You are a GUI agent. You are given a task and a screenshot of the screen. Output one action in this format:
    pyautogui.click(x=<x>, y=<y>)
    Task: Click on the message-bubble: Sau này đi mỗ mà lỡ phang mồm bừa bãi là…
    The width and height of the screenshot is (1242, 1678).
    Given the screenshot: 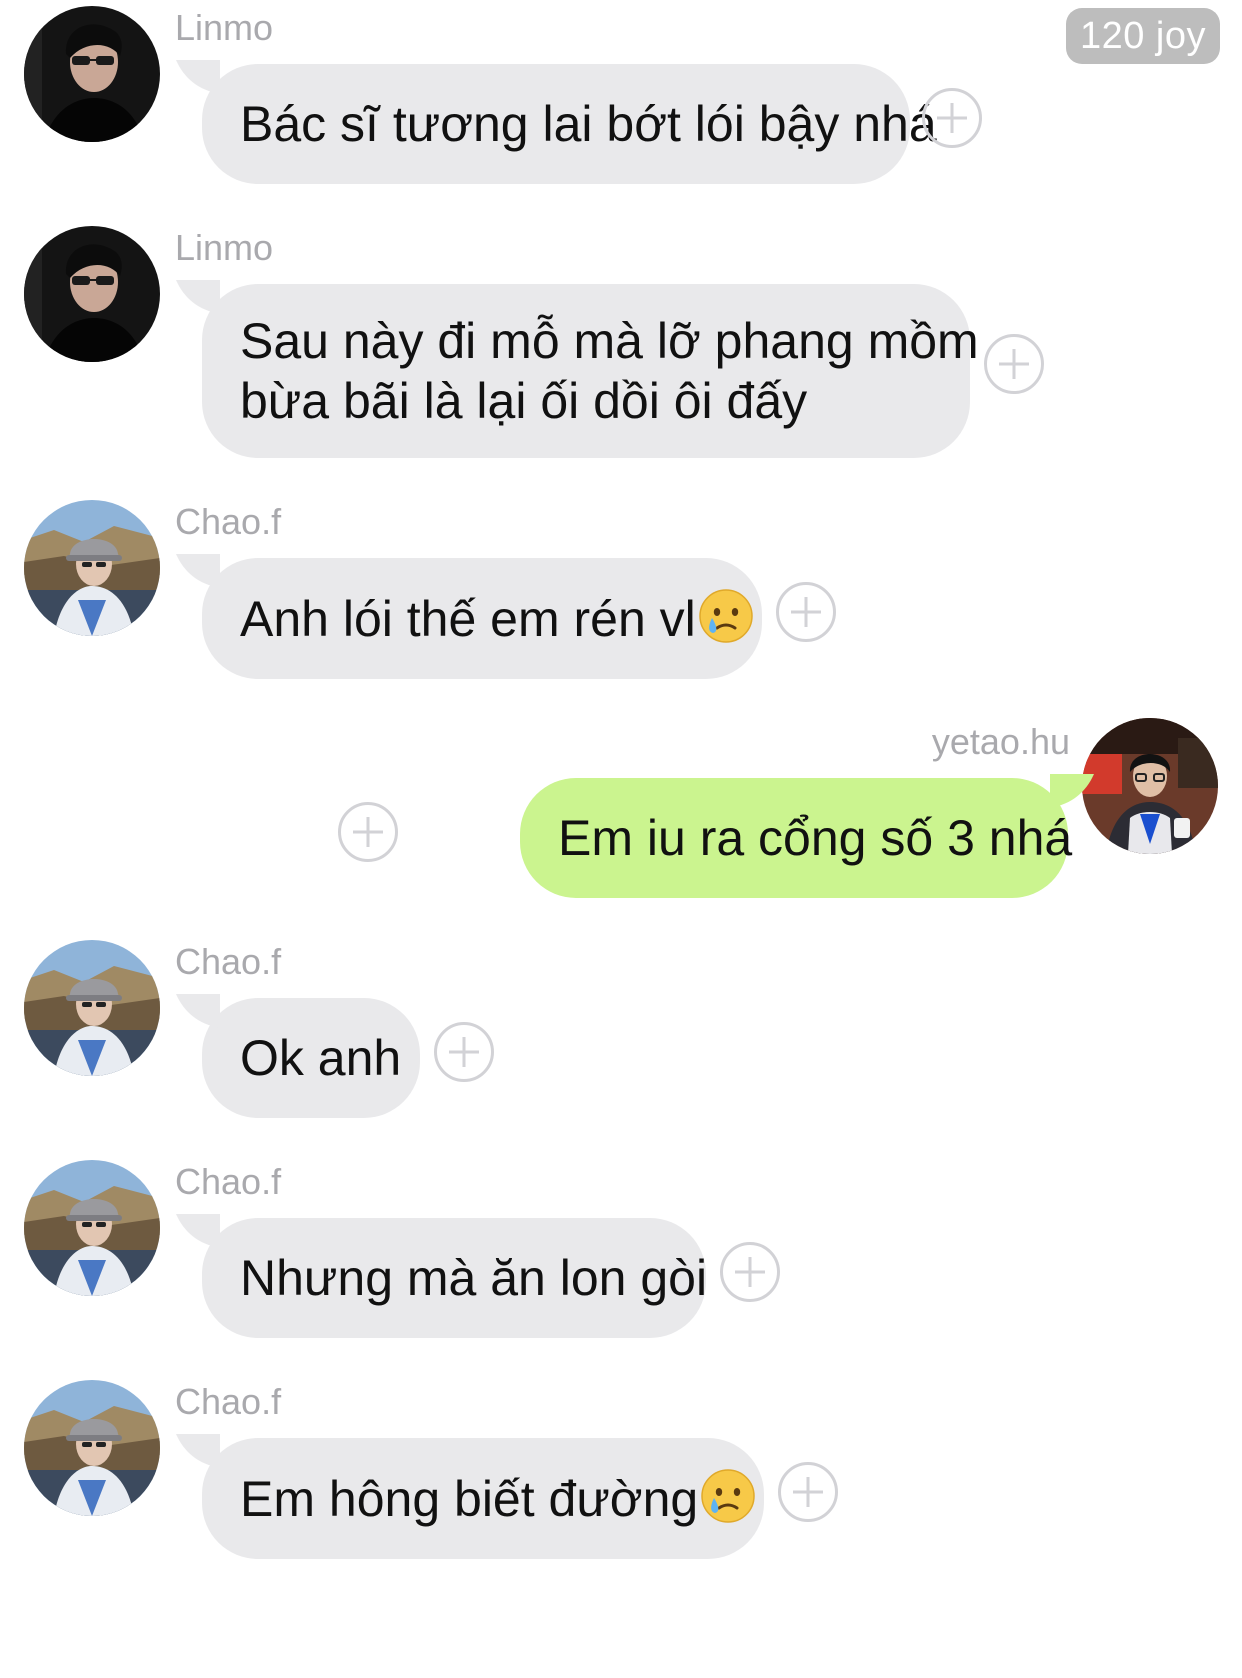 What is the action you would take?
    pyautogui.click(x=590, y=371)
    